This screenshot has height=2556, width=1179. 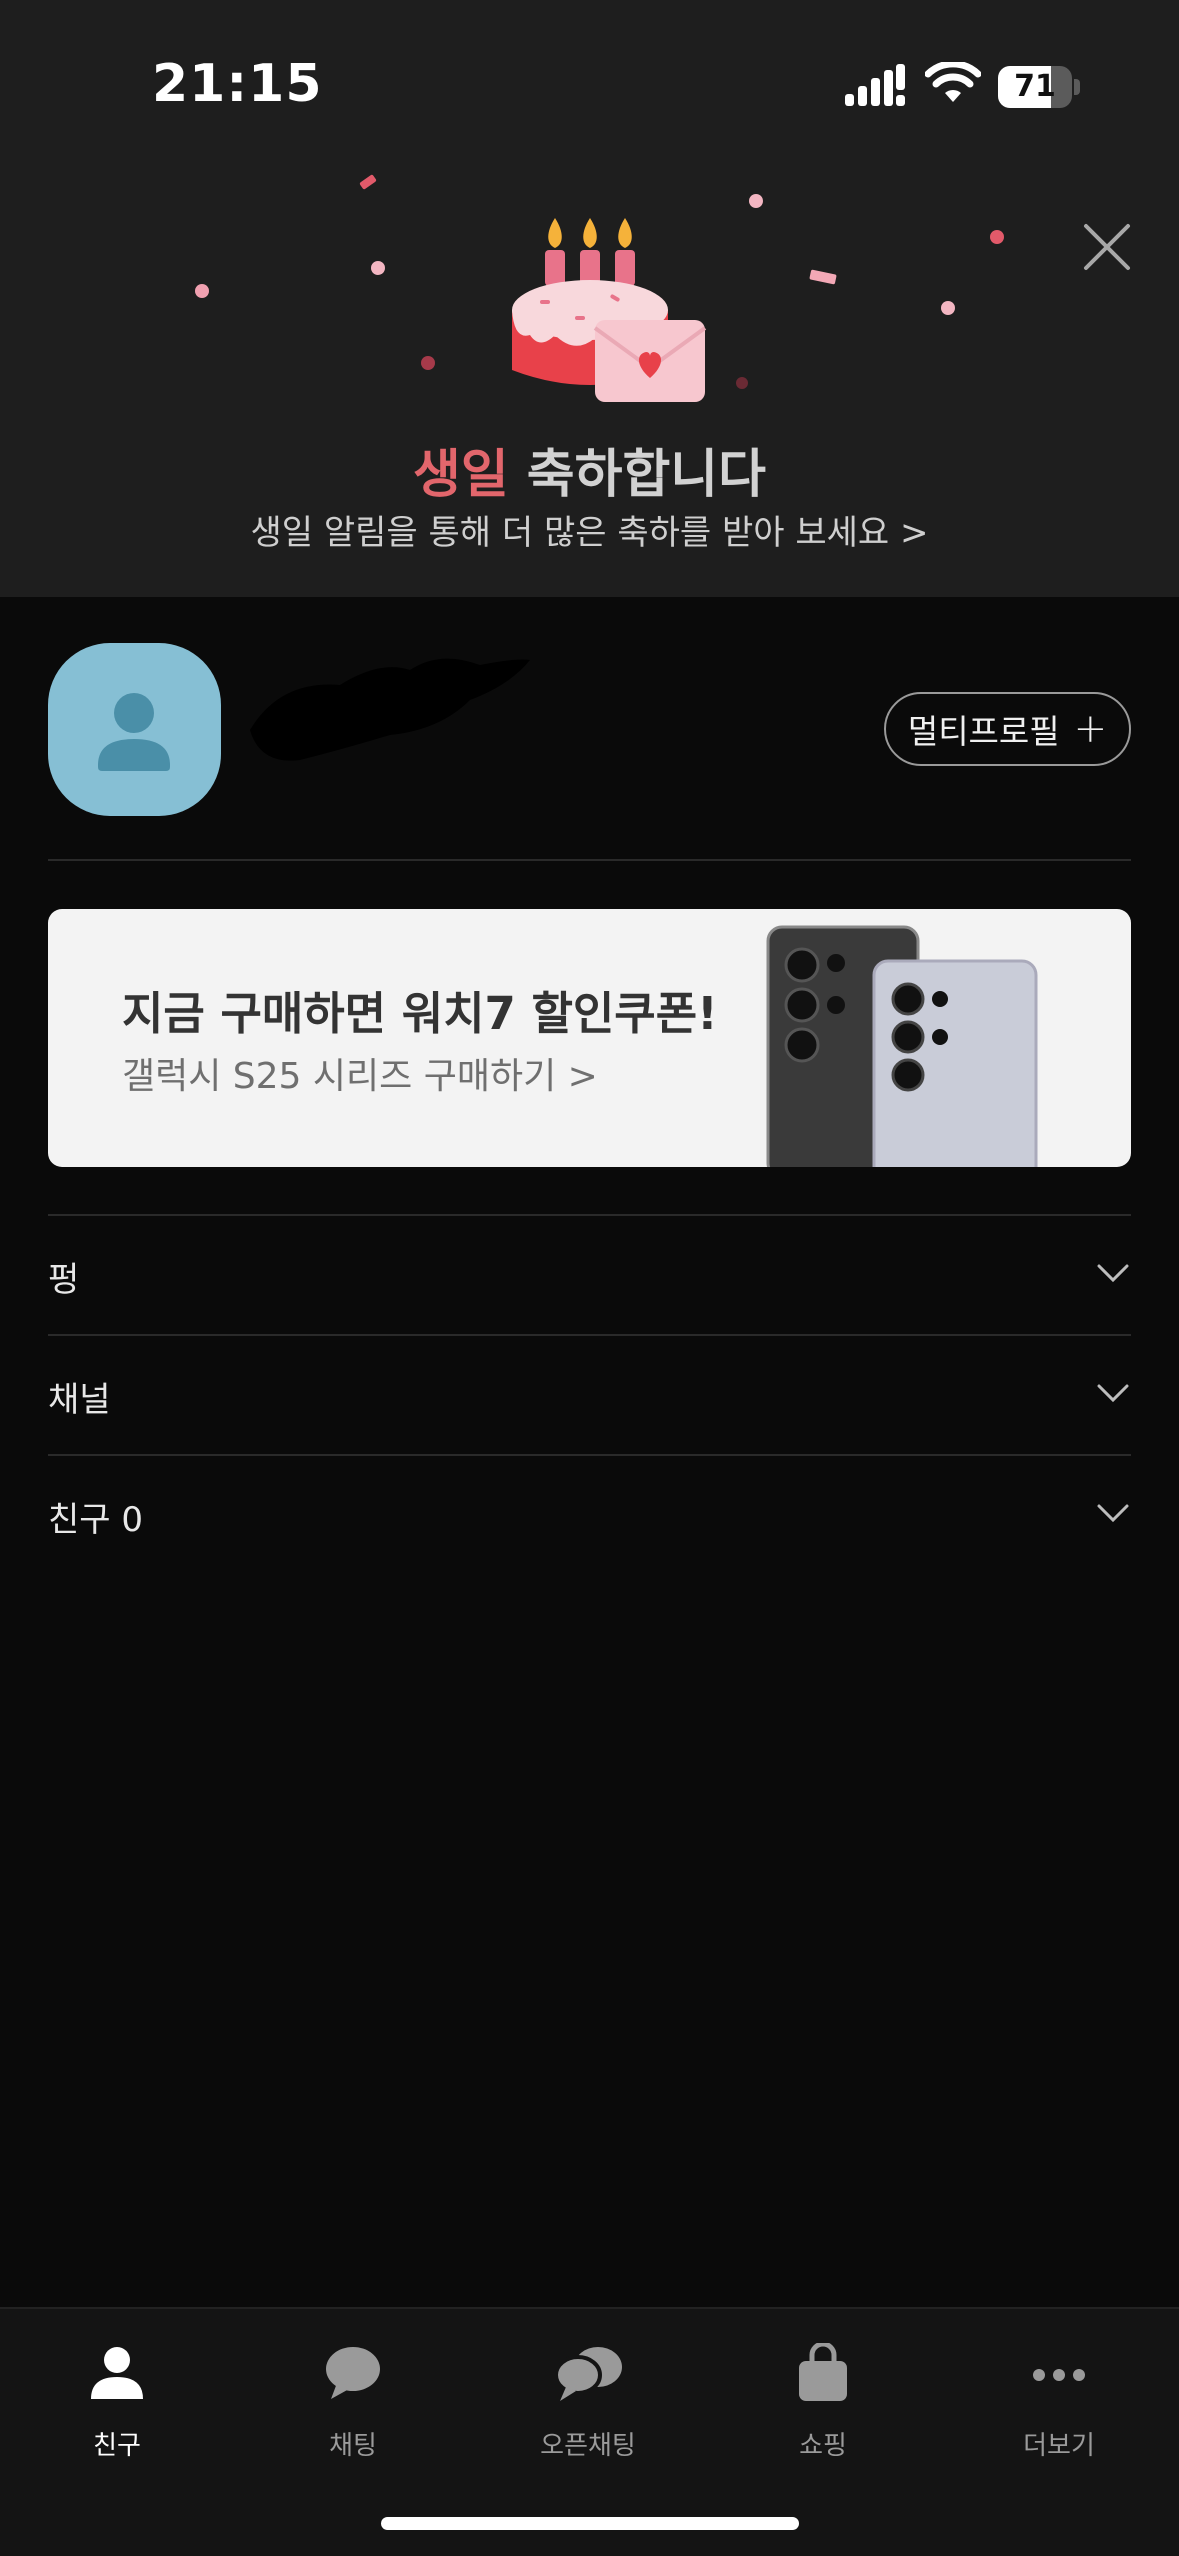 I want to click on more-dots-icon, so click(x=1059, y=2375).